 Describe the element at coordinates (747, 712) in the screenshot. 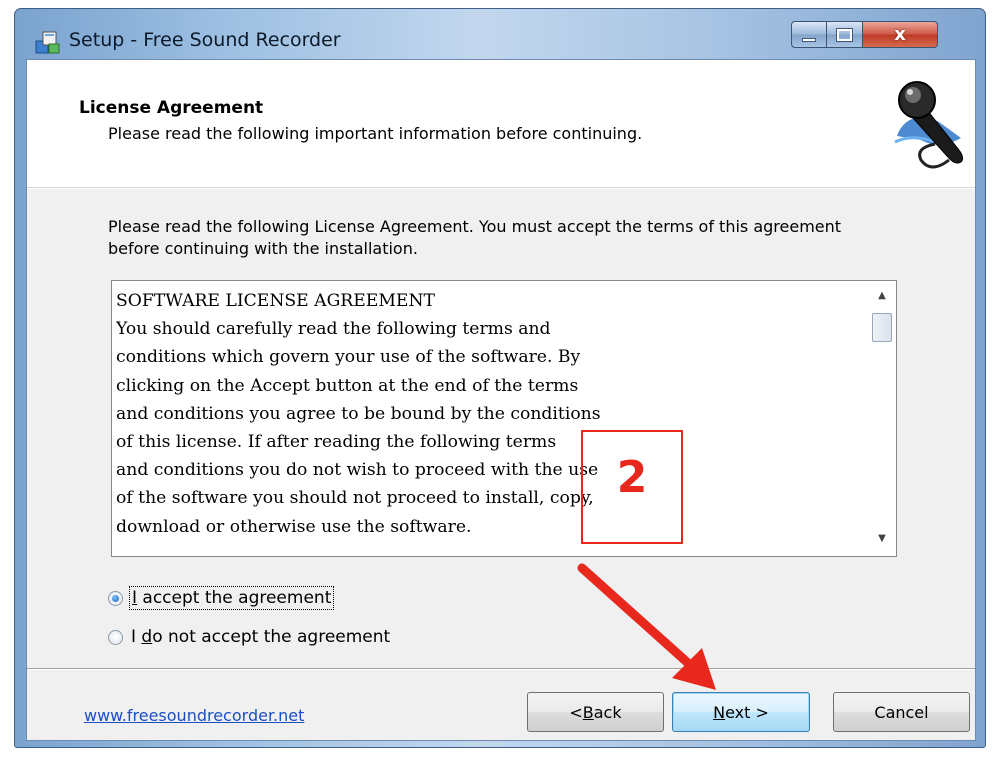

I see `next-label-rest: ext >` at that location.